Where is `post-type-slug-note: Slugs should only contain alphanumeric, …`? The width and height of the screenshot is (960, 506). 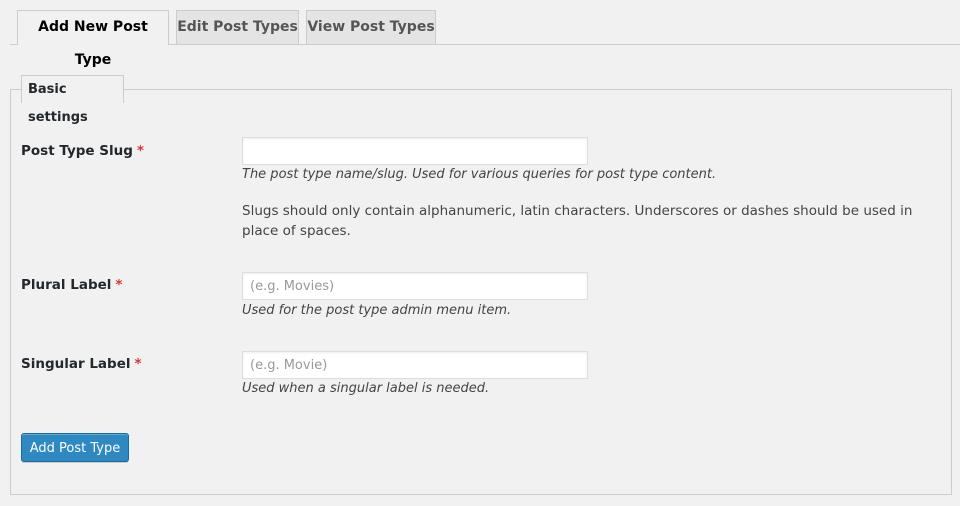
post-type-slug-note: Slugs should only contain alphanumeric, … is located at coordinates (577, 221).